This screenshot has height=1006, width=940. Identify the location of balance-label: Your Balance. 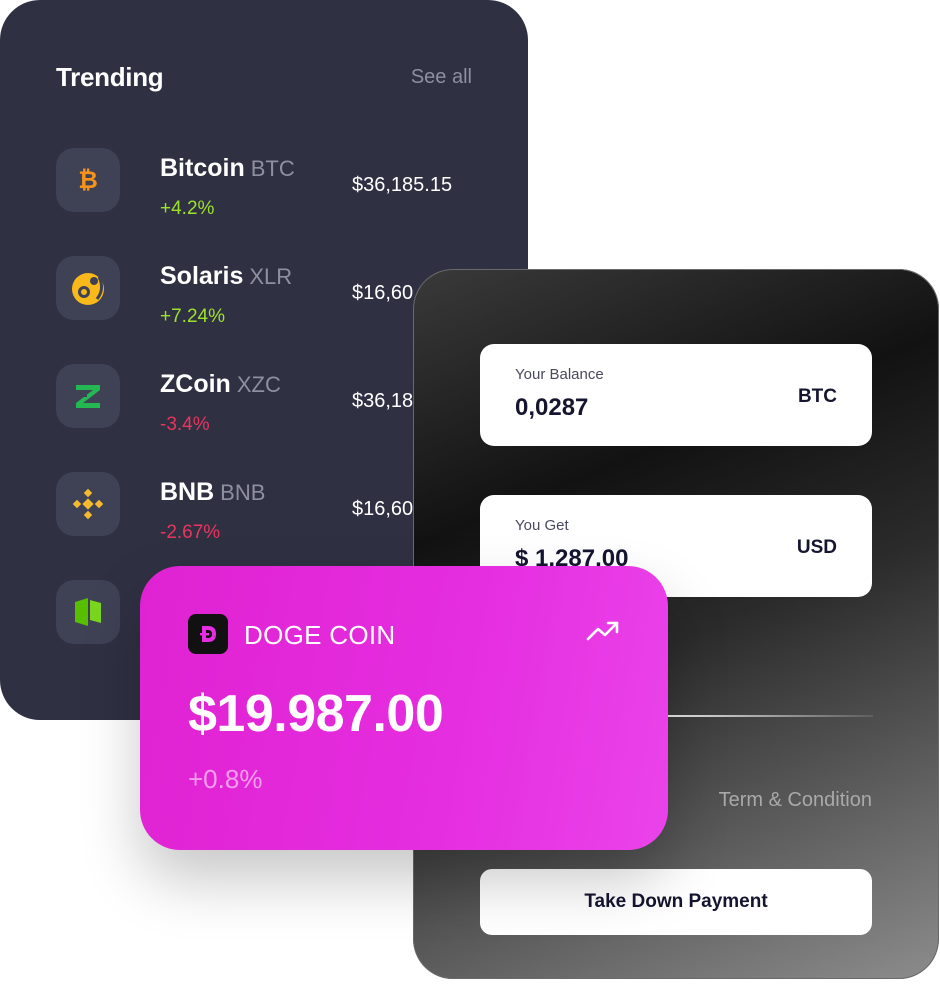
(559, 374).